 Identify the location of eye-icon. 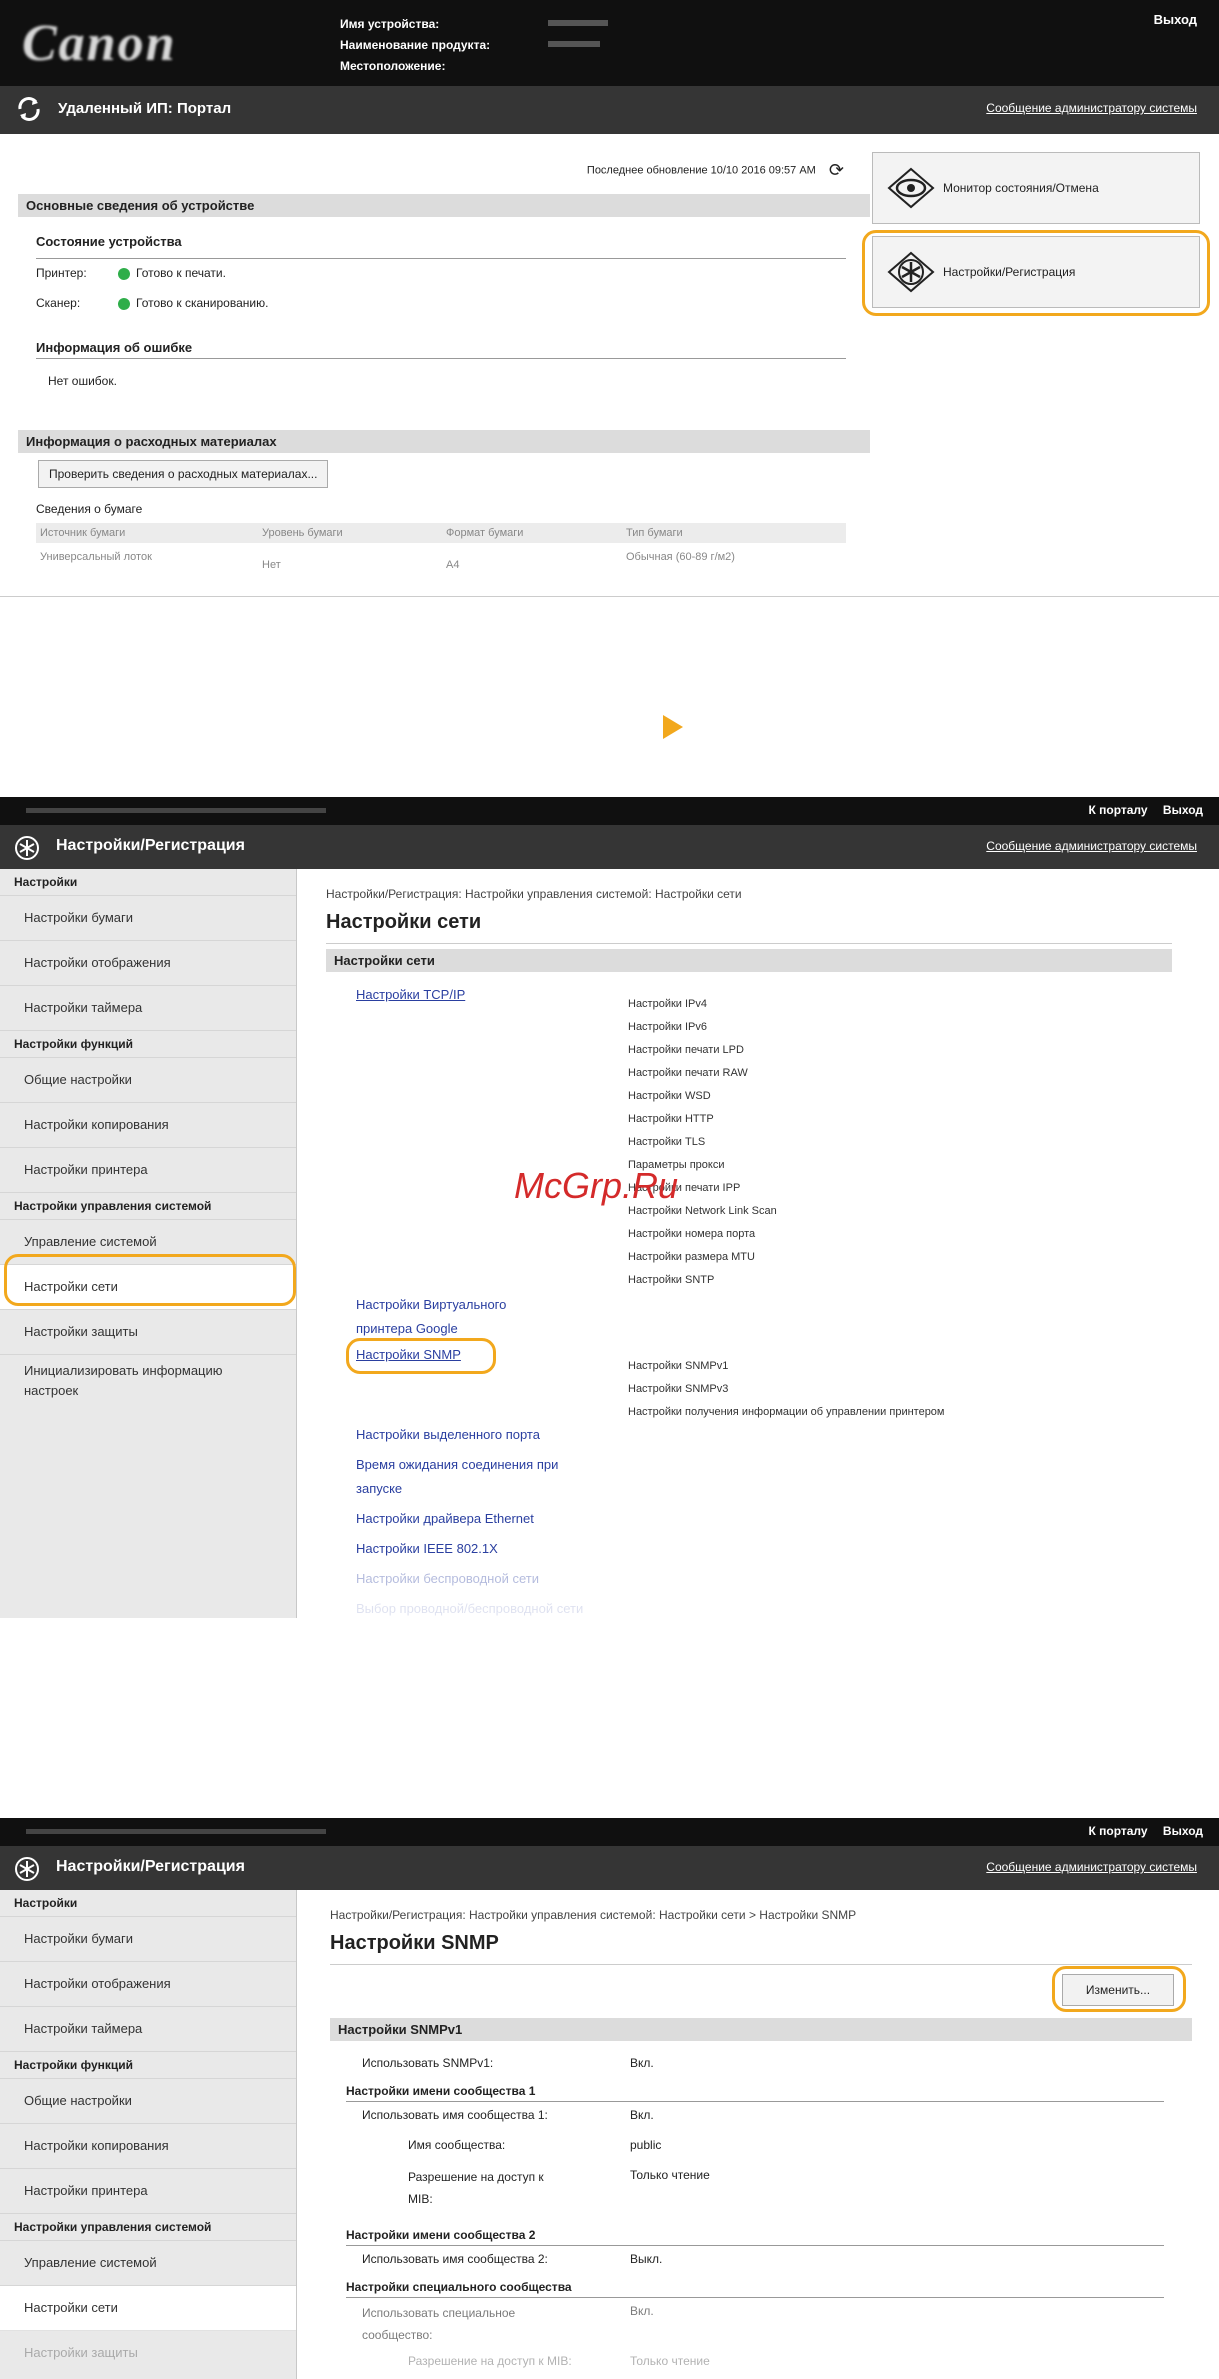
(911, 189).